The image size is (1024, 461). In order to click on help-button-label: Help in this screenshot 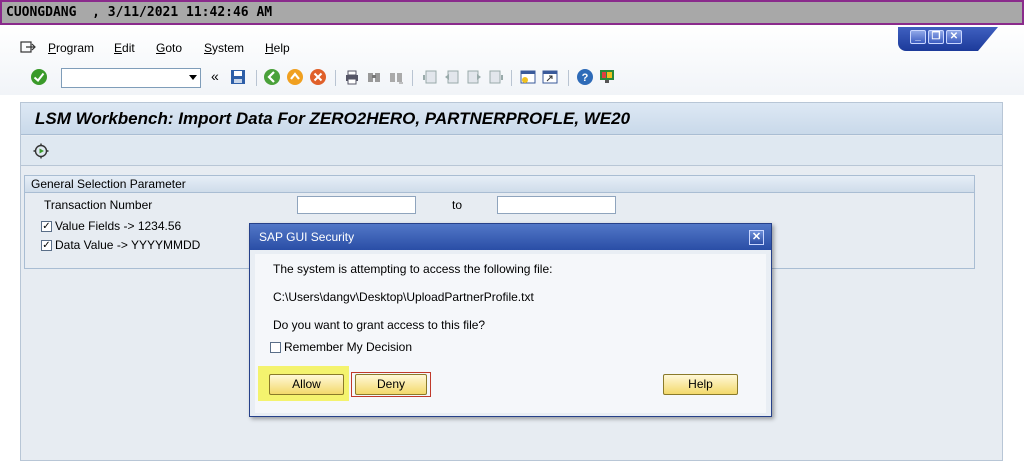, I will do `click(700, 384)`.